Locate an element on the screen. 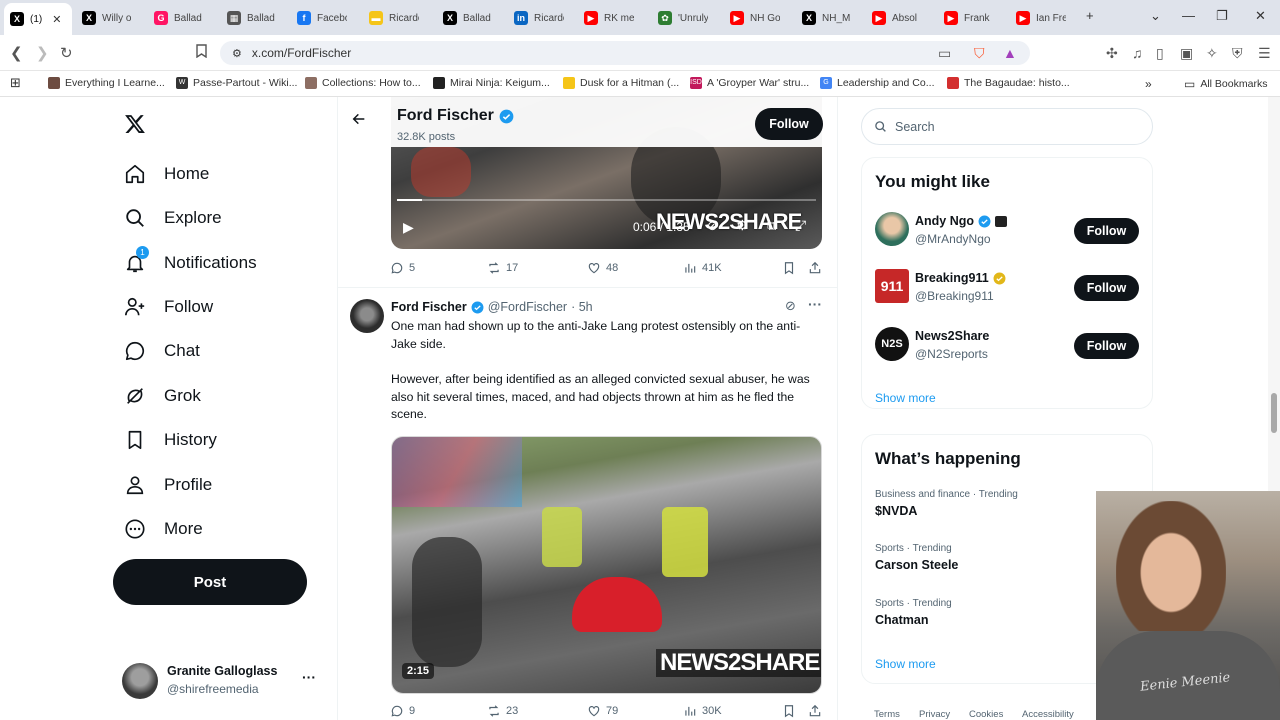 The height and width of the screenshot is (720, 1280). browser-tab: ▶ NH Go is located at coordinates (758, 18).